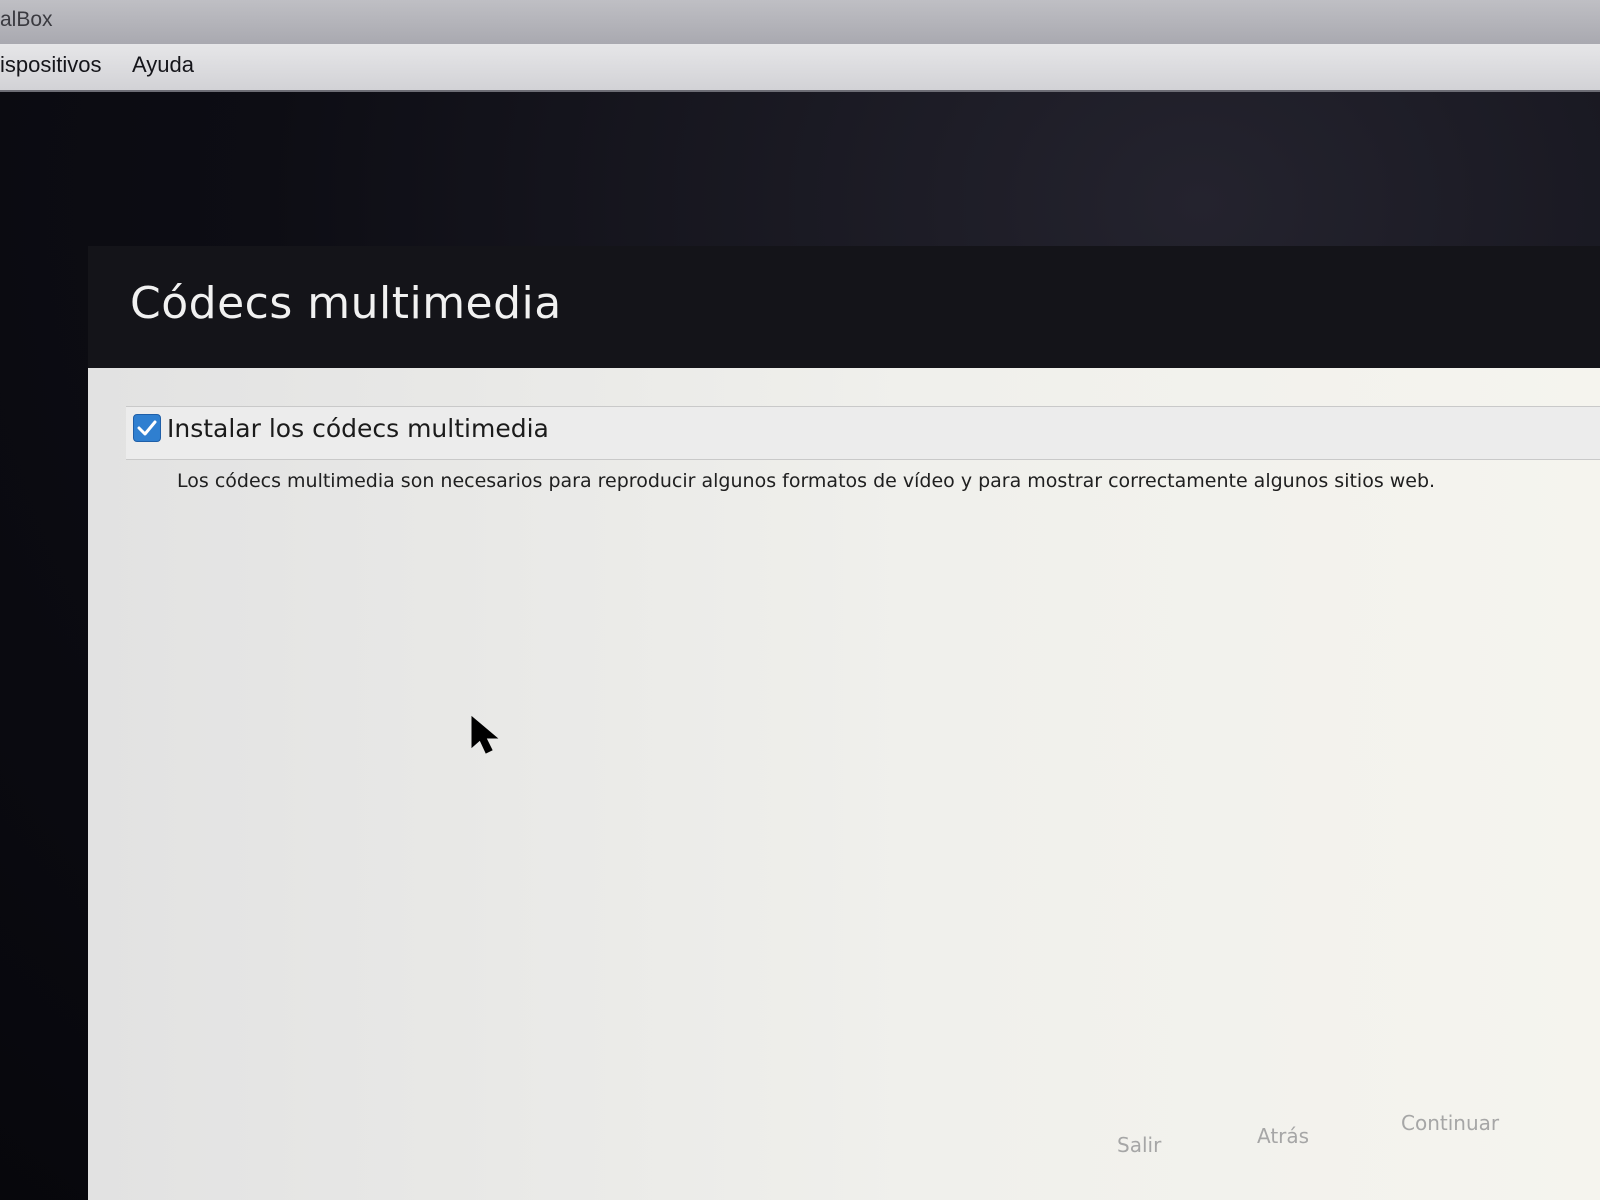 This screenshot has height=1200, width=1600. What do you see at coordinates (50, 65) in the screenshot?
I see `menu-dispositivos: ispositivos` at bounding box center [50, 65].